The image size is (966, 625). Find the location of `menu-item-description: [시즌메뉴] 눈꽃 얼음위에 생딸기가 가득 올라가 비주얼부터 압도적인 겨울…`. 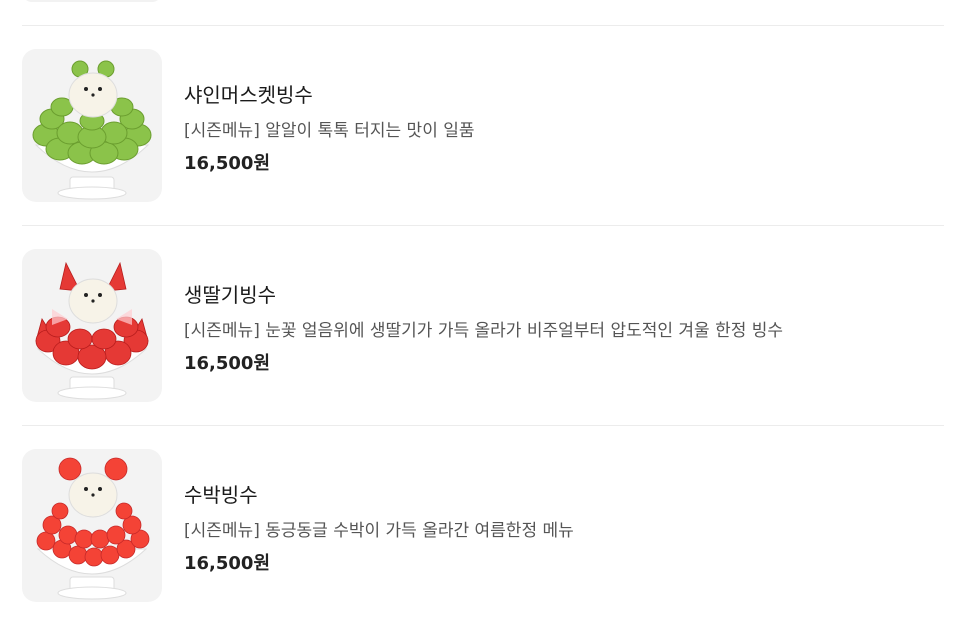

menu-item-description: [시즌메뉴] 눈꽃 얼음위에 생딸기가 가득 올라가 비주얼부터 압도적인 겨울… is located at coordinates (484, 331).